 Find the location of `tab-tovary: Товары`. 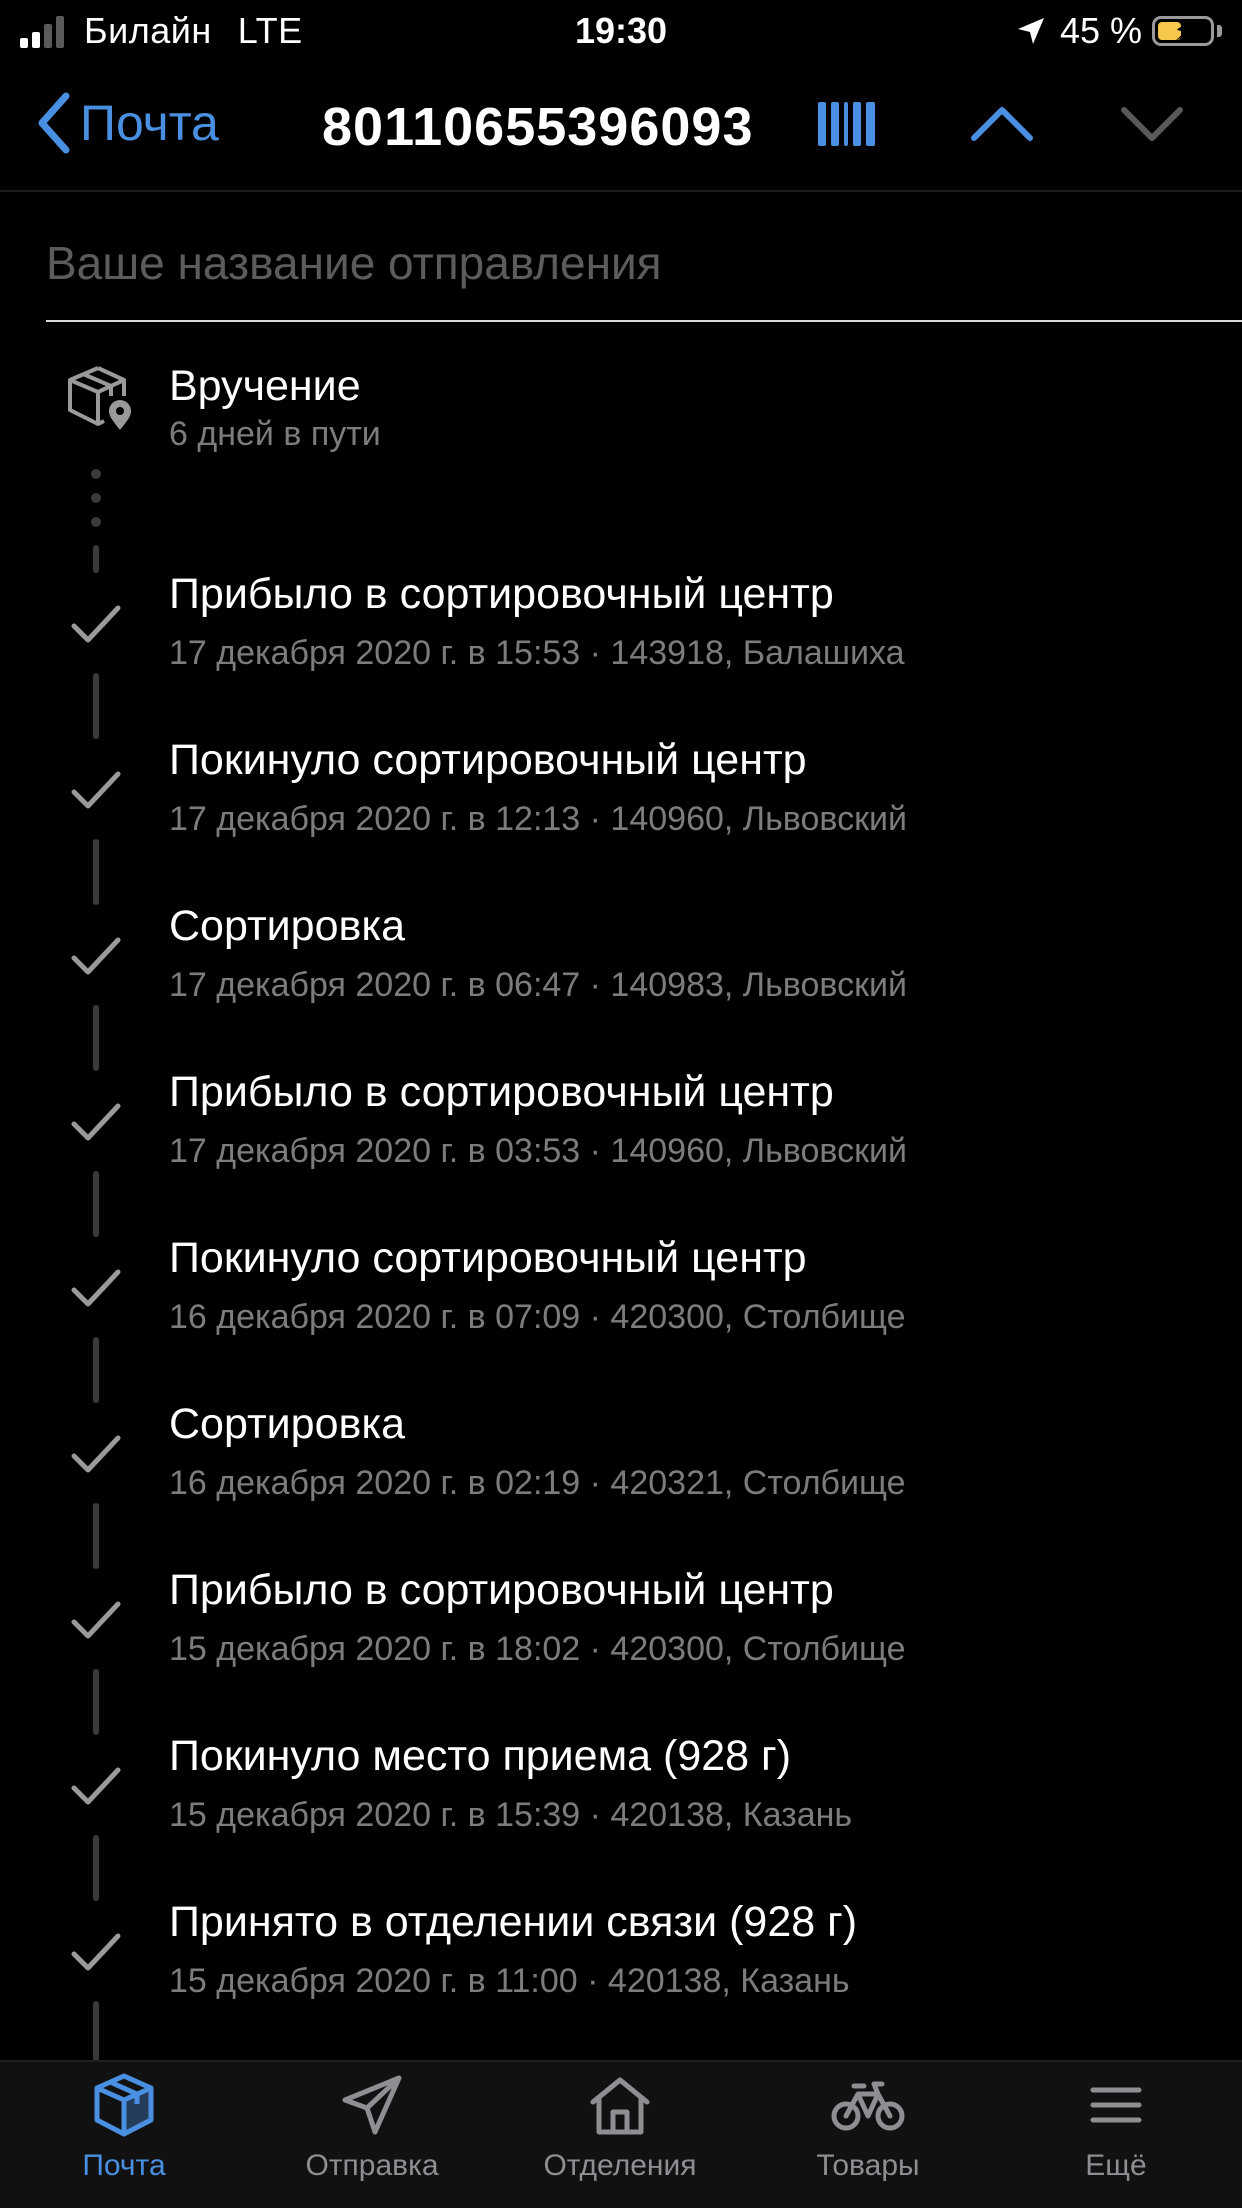

tab-tovary: Товары is located at coordinates (868, 2127).